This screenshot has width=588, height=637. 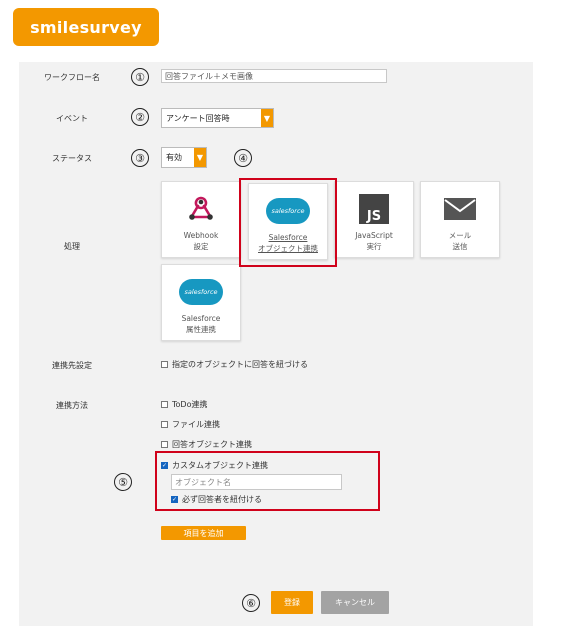 What do you see at coordinates (72, 246) in the screenshot?
I see `process-label: 処理` at bounding box center [72, 246].